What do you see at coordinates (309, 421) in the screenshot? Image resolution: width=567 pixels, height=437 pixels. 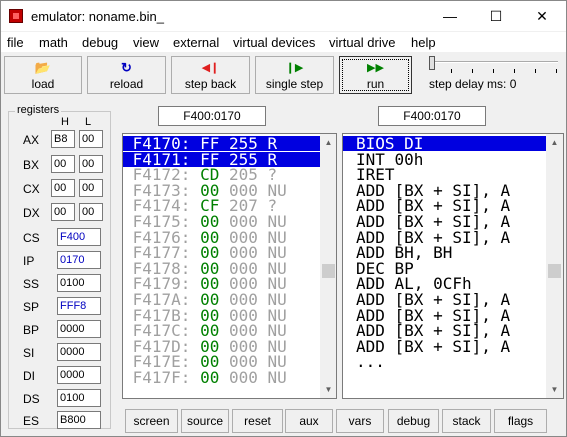 I see `aux-button: aux` at bounding box center [309, 421].